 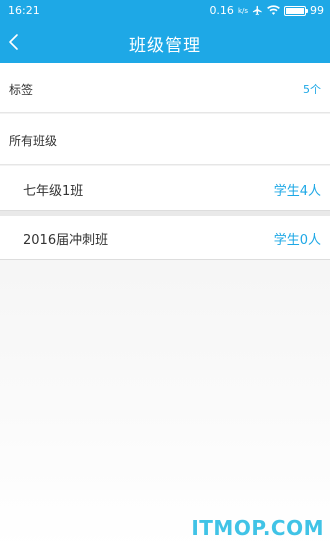 I want to click on student-count: 学生0人, so click(x=297, y=240).